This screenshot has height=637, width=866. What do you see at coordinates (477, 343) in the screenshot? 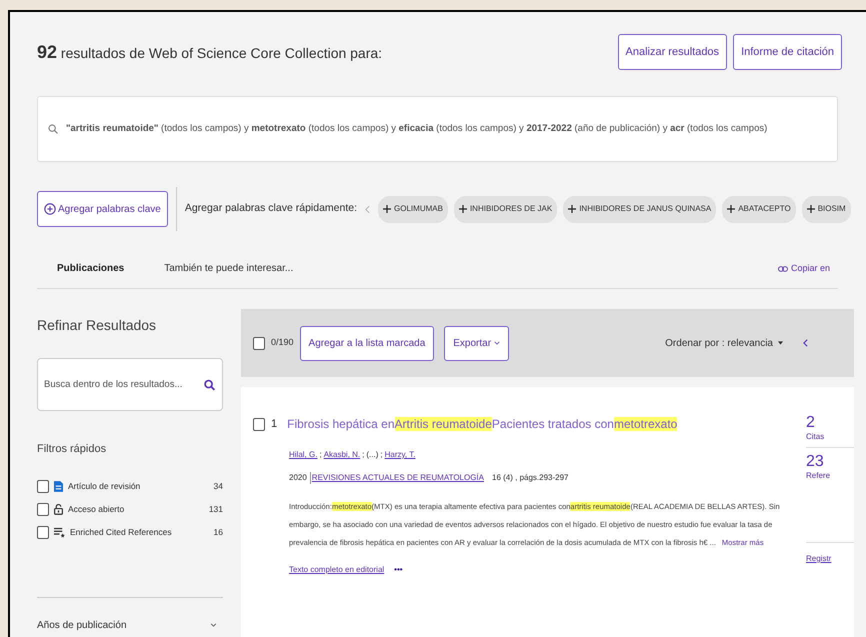
I see `export-button: Exportar` at bounding box center [477, 343].